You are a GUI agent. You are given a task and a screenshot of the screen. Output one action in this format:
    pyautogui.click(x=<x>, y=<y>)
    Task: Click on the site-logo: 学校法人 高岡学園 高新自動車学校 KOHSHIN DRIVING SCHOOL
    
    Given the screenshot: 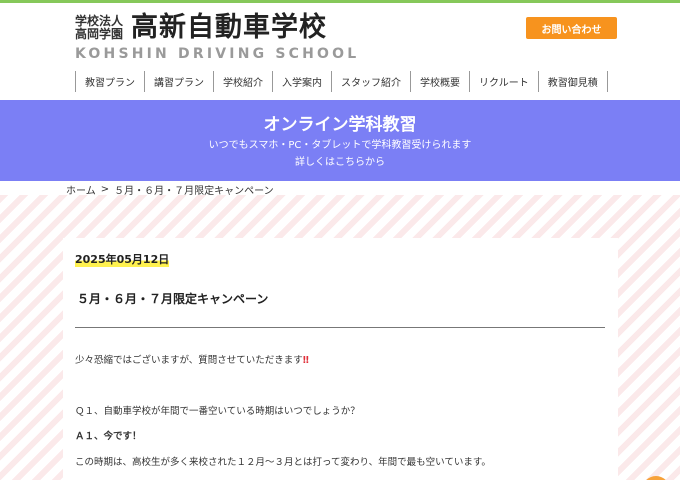 What is the action you would take?
    pyautogui.click(x=217, y=37)
    